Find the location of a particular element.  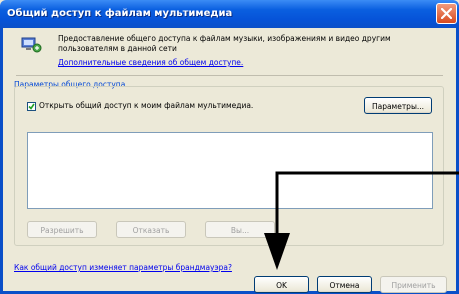

cancel-button: Отмена is located at coordinates (344, 284).